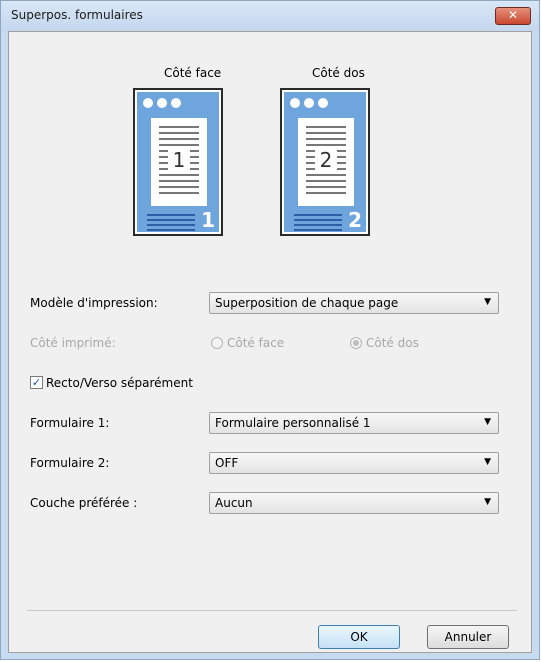 This screenshot has height=662, width=542. I want to click on form1-label: Formulaire 1:, so click(70, 423).